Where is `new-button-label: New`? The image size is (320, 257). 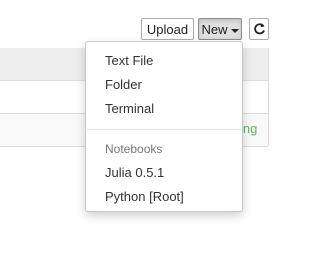
new-button-label: New is located at coordinates (214, 29).